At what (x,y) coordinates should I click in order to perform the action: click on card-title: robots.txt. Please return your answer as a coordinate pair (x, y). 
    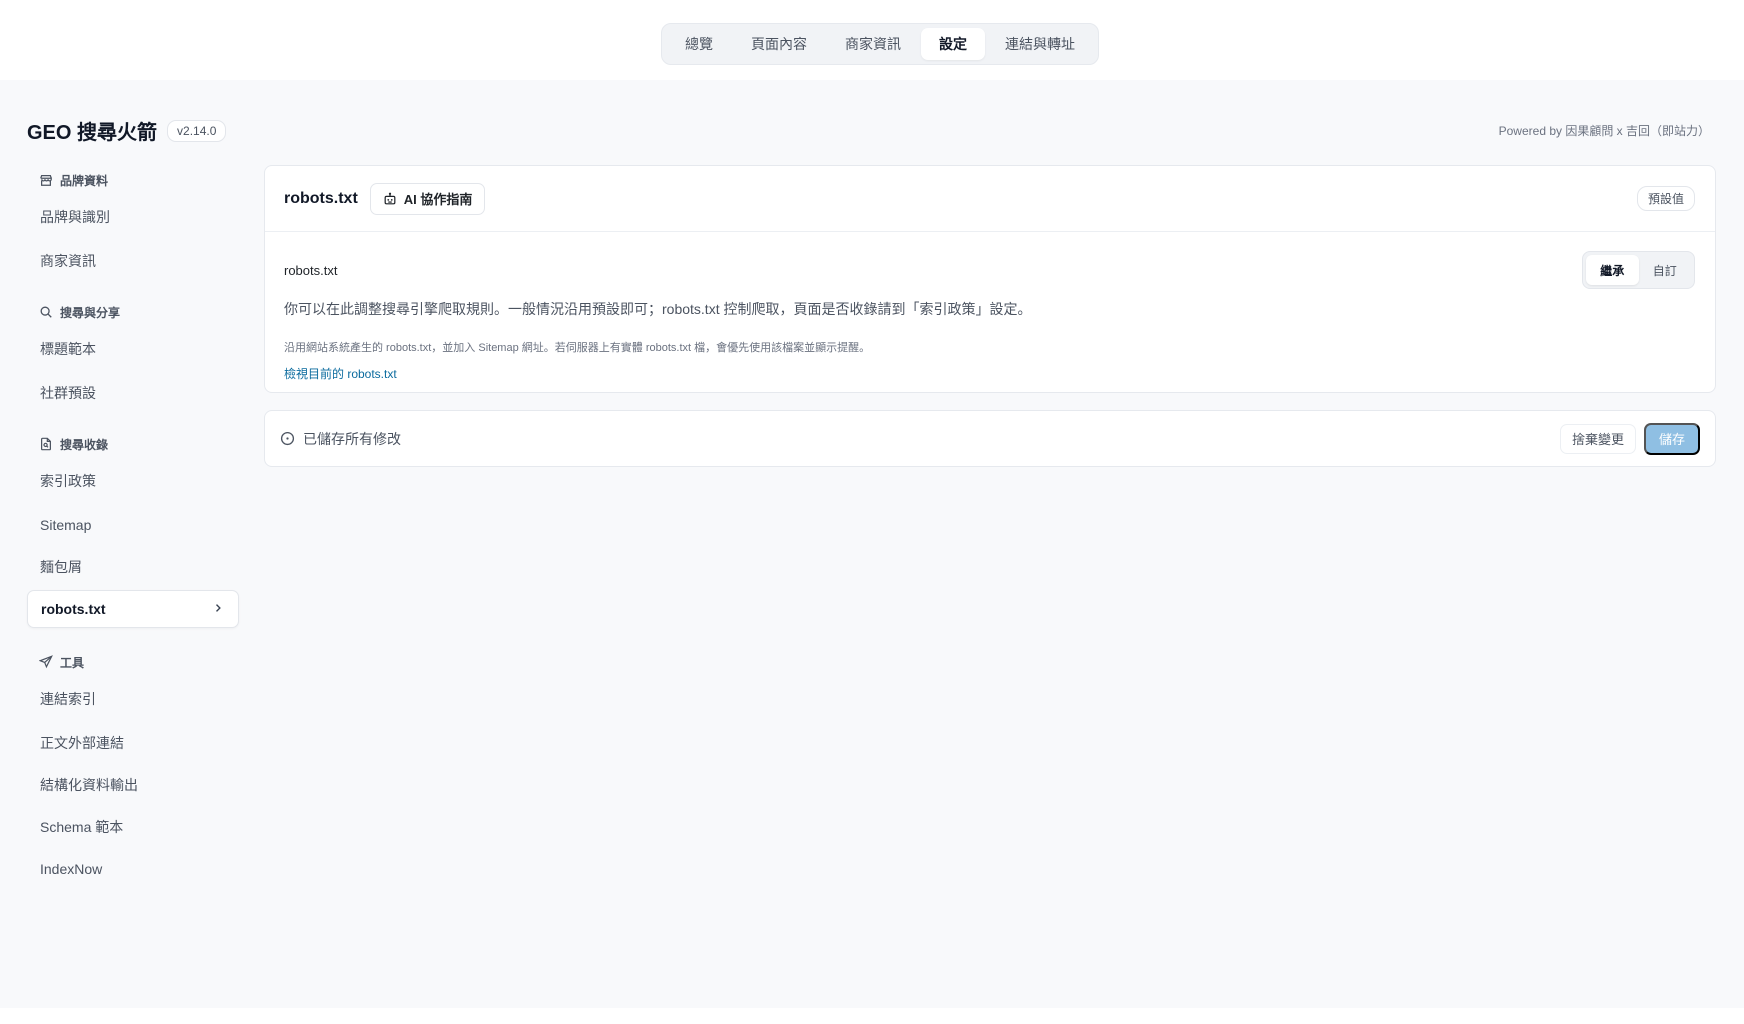
    Looking at the image, I should click on (321, 198).